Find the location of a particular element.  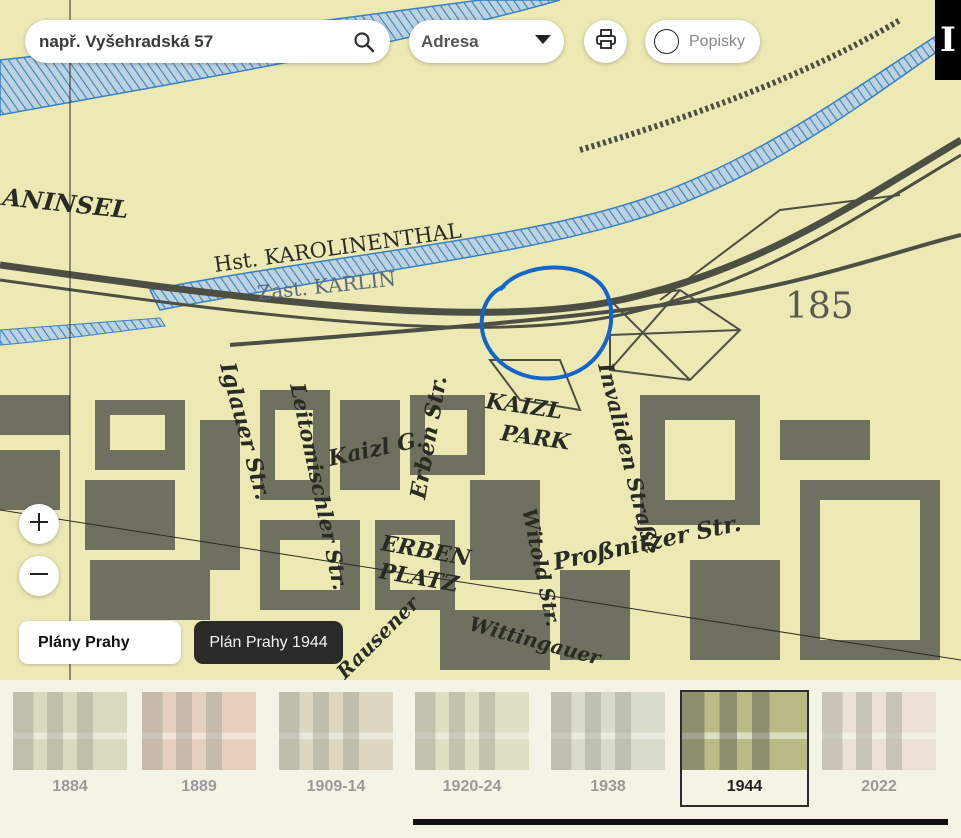

labels-toggle-label: Popisky is located at coordinates (717, 41).